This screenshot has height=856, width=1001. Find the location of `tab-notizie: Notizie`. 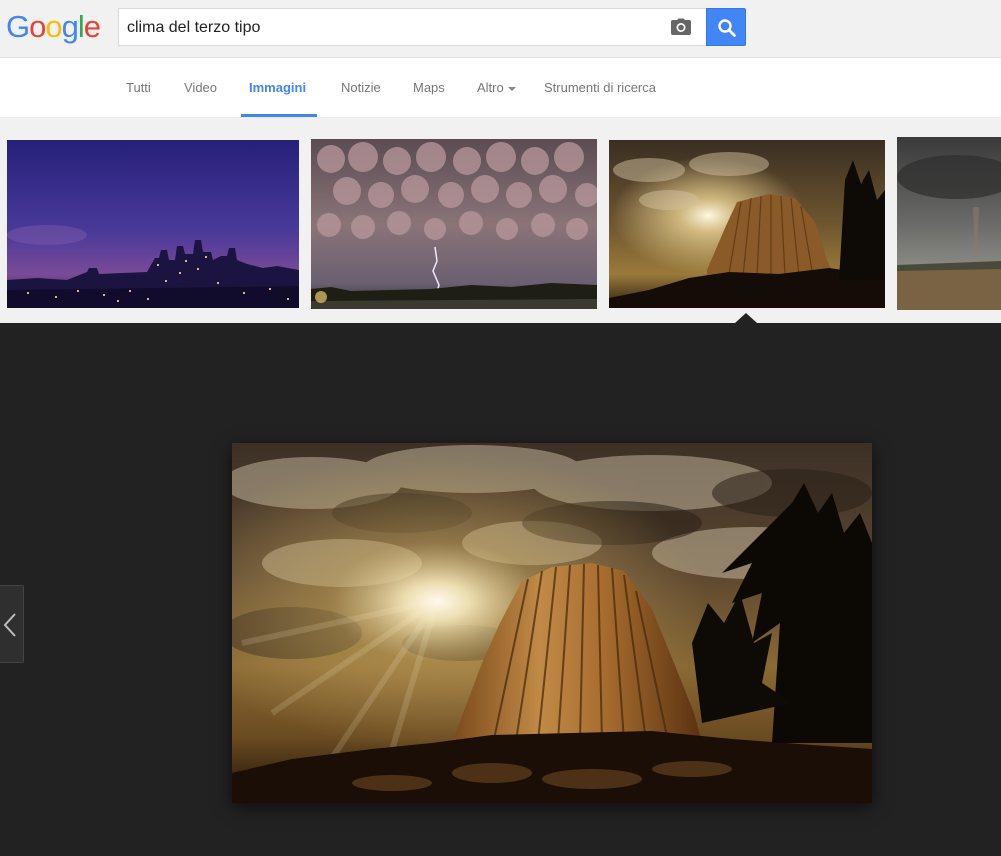

tab-notizie: Notizie is located at coordinates (361, 87).